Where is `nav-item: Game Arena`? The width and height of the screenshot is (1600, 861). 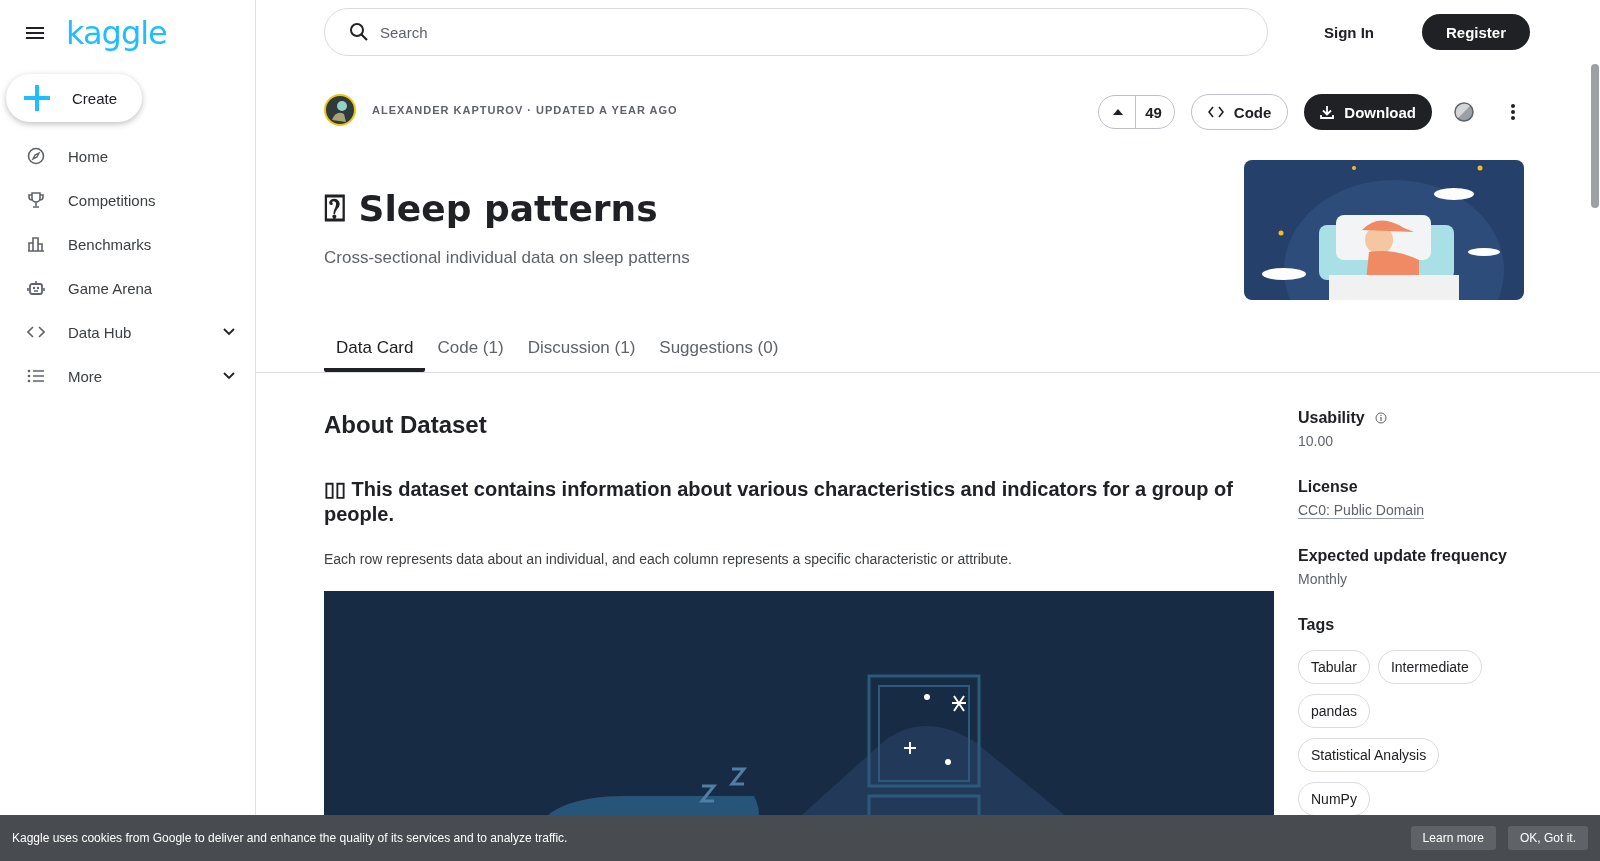 nav-item: Game Arena is located at coordinates (127, 288).